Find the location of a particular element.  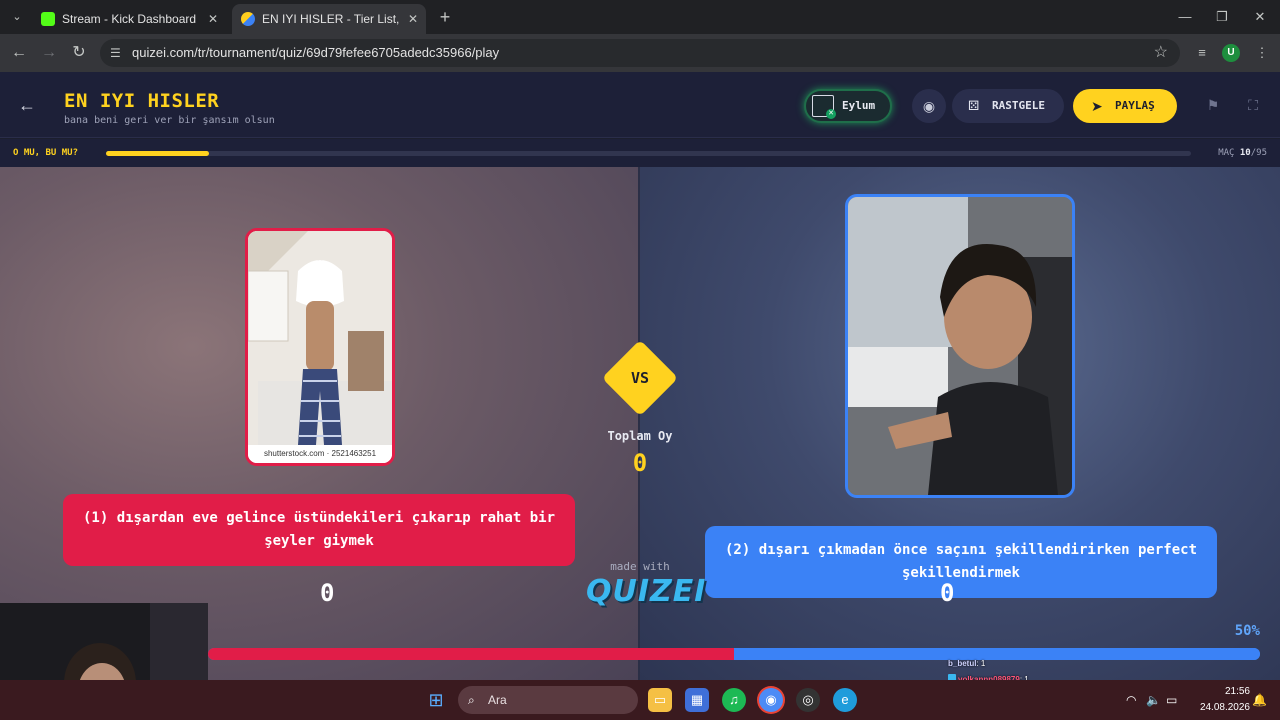

edge-icon: e is located at coordinates (845, 700).